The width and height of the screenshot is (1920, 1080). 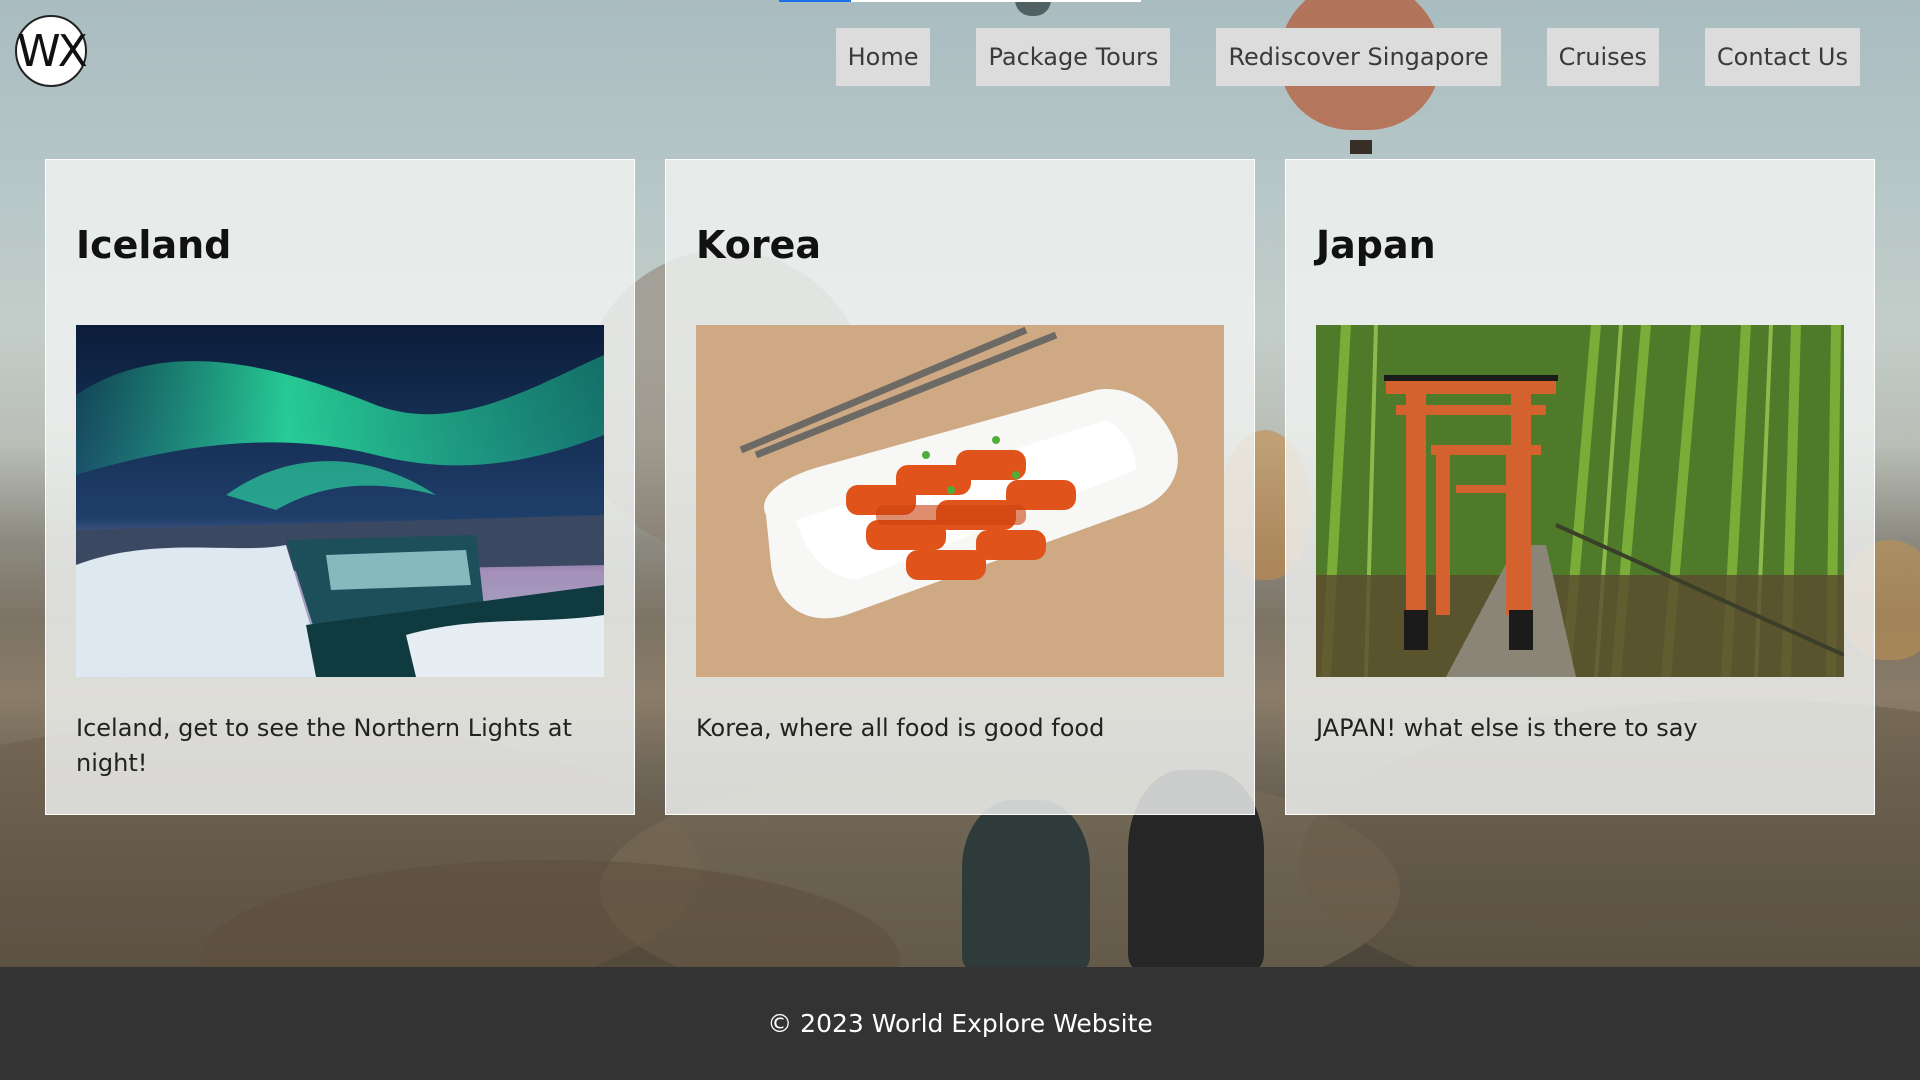 What do you see at coordinates (960, 501) in the screenshot?
I see `korea-tteokbokki-image` at bounding box center [960, 501].